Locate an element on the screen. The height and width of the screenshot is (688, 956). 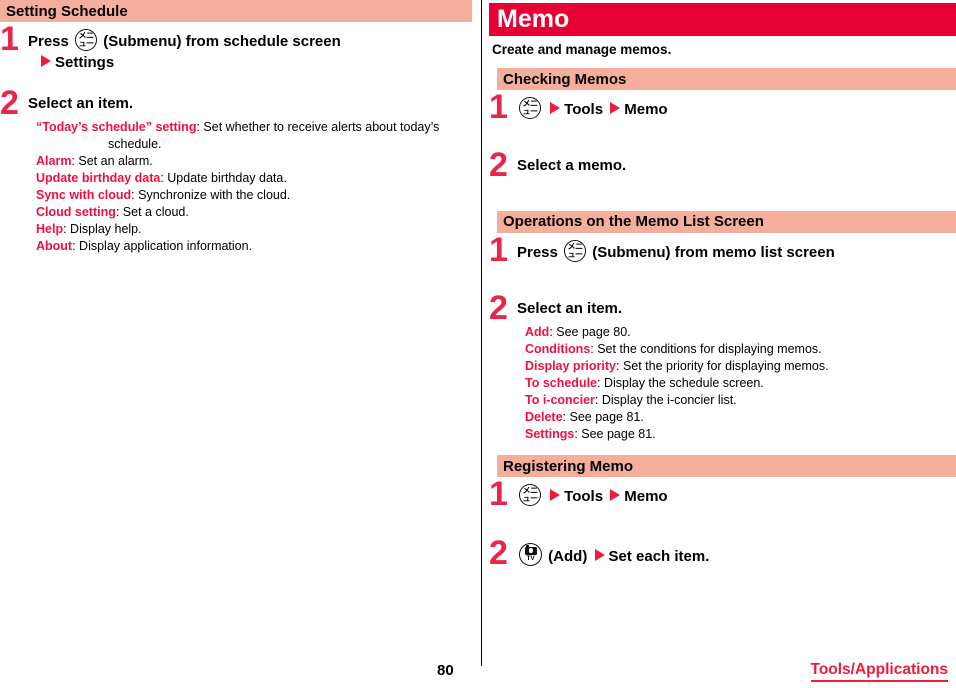
list-item: Delete: See page 81. is located at coordinates (740, 417).